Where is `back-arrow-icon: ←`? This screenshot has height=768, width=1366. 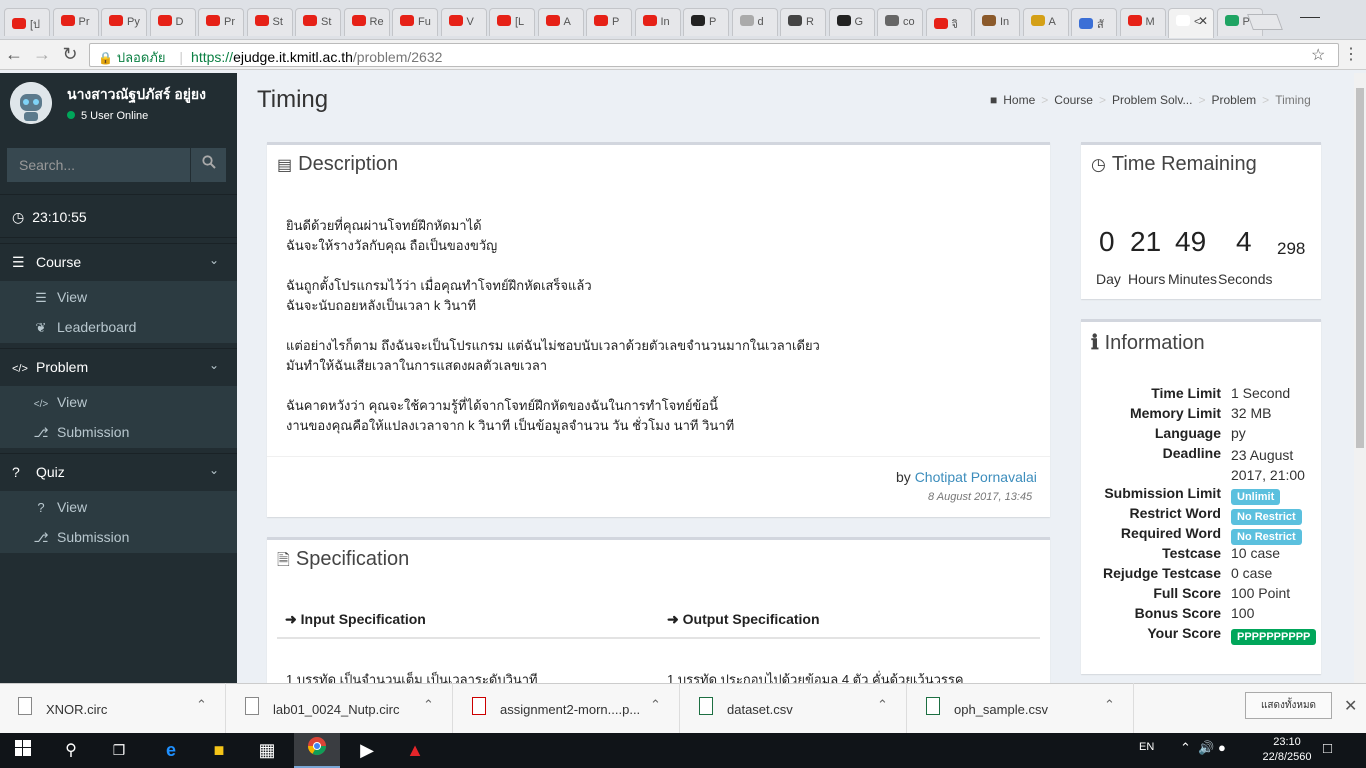
back-arrow-icon: ← is located at coordinates (14, 54).